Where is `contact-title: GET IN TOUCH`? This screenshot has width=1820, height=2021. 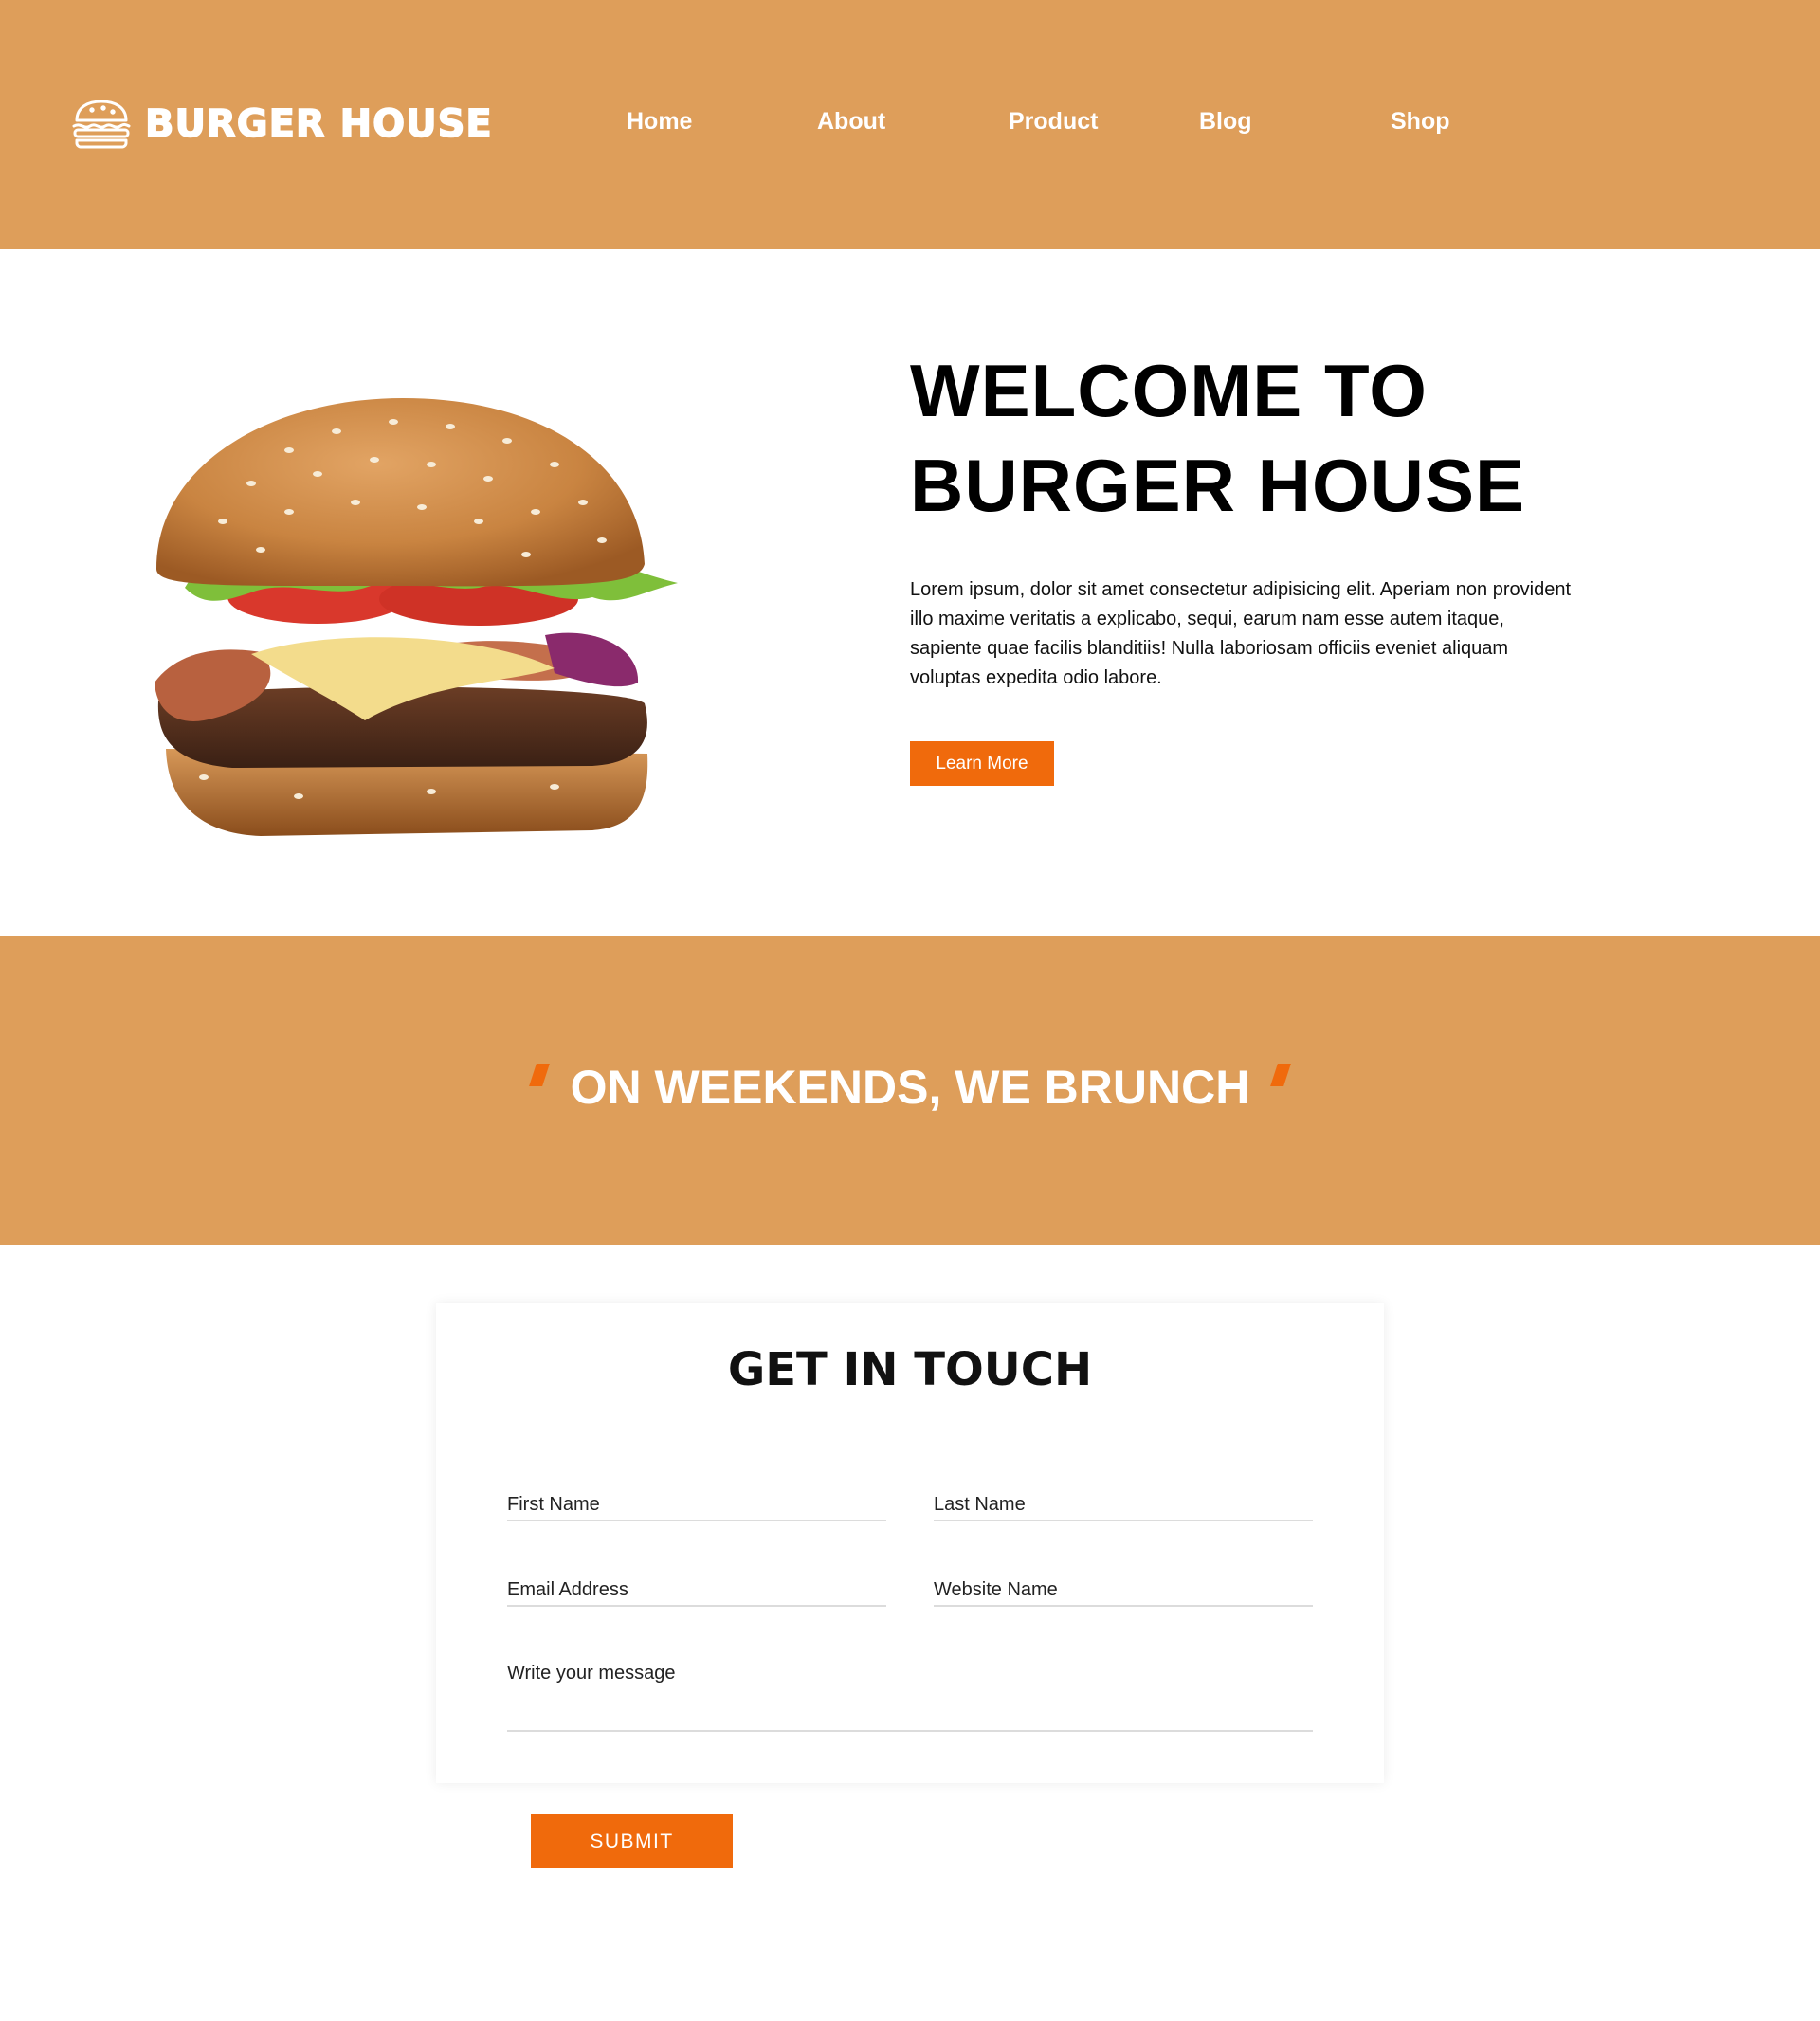
contact-title: GET IN TOUCH is located at coordinates (910, 1369).